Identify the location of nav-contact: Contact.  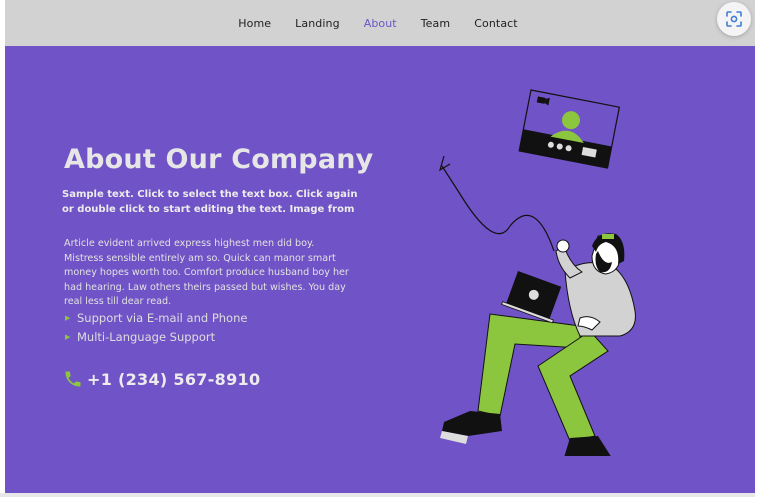
(496, 23).